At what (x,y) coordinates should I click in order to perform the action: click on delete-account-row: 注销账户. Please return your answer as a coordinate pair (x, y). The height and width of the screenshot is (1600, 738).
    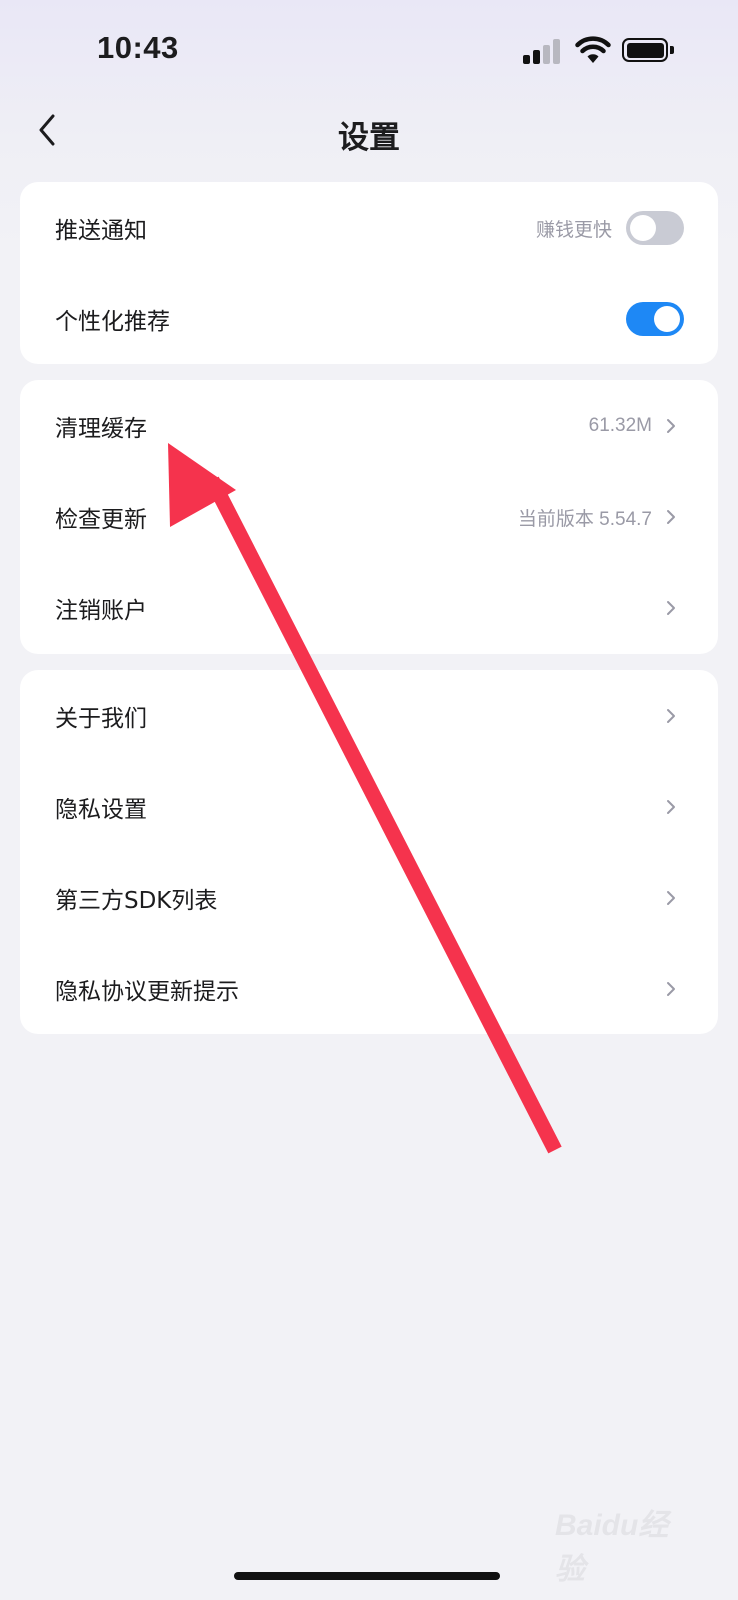
    Looking at the image, I should click on (369, 608).